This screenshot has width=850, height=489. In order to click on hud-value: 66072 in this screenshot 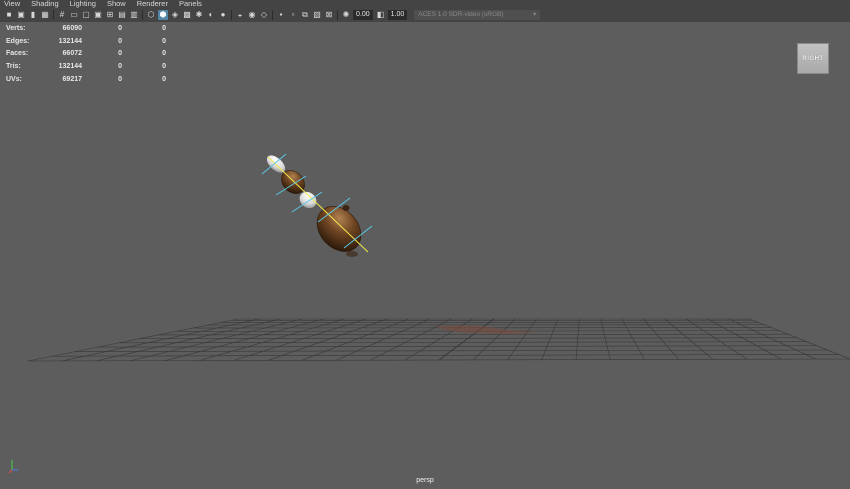, I will do `click(72, 54)`.